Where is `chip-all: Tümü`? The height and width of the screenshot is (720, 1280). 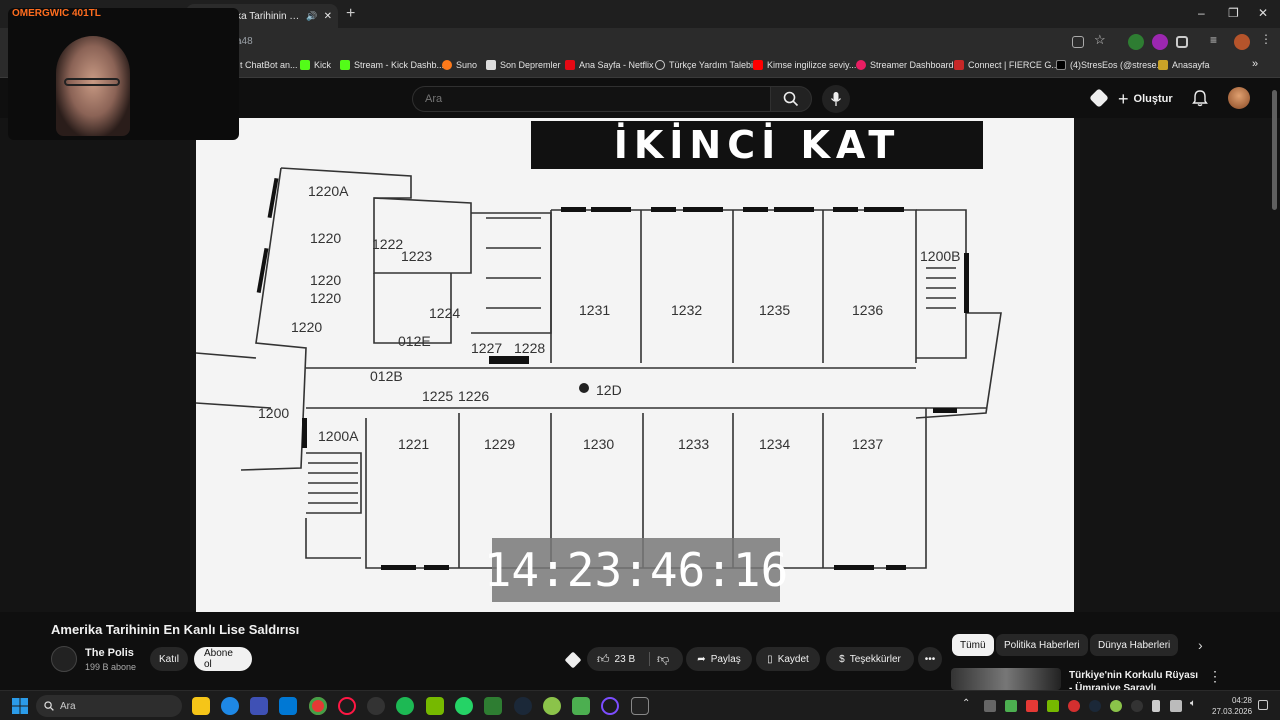
chip-all: Tümü is located at coordinates (973, 645).